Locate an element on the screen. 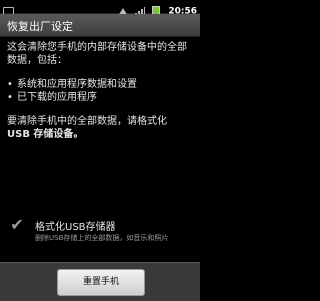 This screenshot has height=301, width=320. format-usb-checkbox-row: ✔ 格式化USB存储器 删除USB存储上的全部数据，如音乐和照片 is located at coordinates (101, 235).